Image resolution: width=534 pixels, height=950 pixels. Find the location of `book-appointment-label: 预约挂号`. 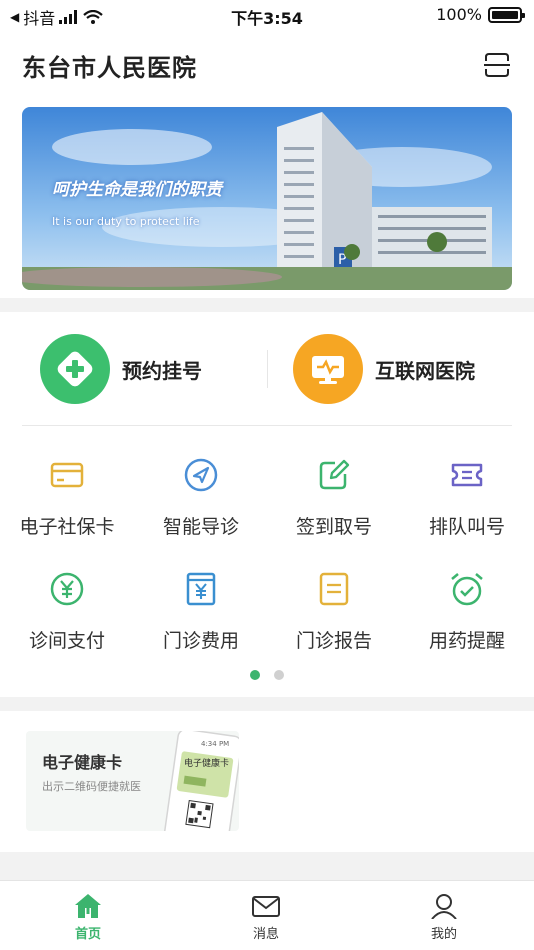

book-appointment-label: 预约挂号 is located at coordinates (162, 370).